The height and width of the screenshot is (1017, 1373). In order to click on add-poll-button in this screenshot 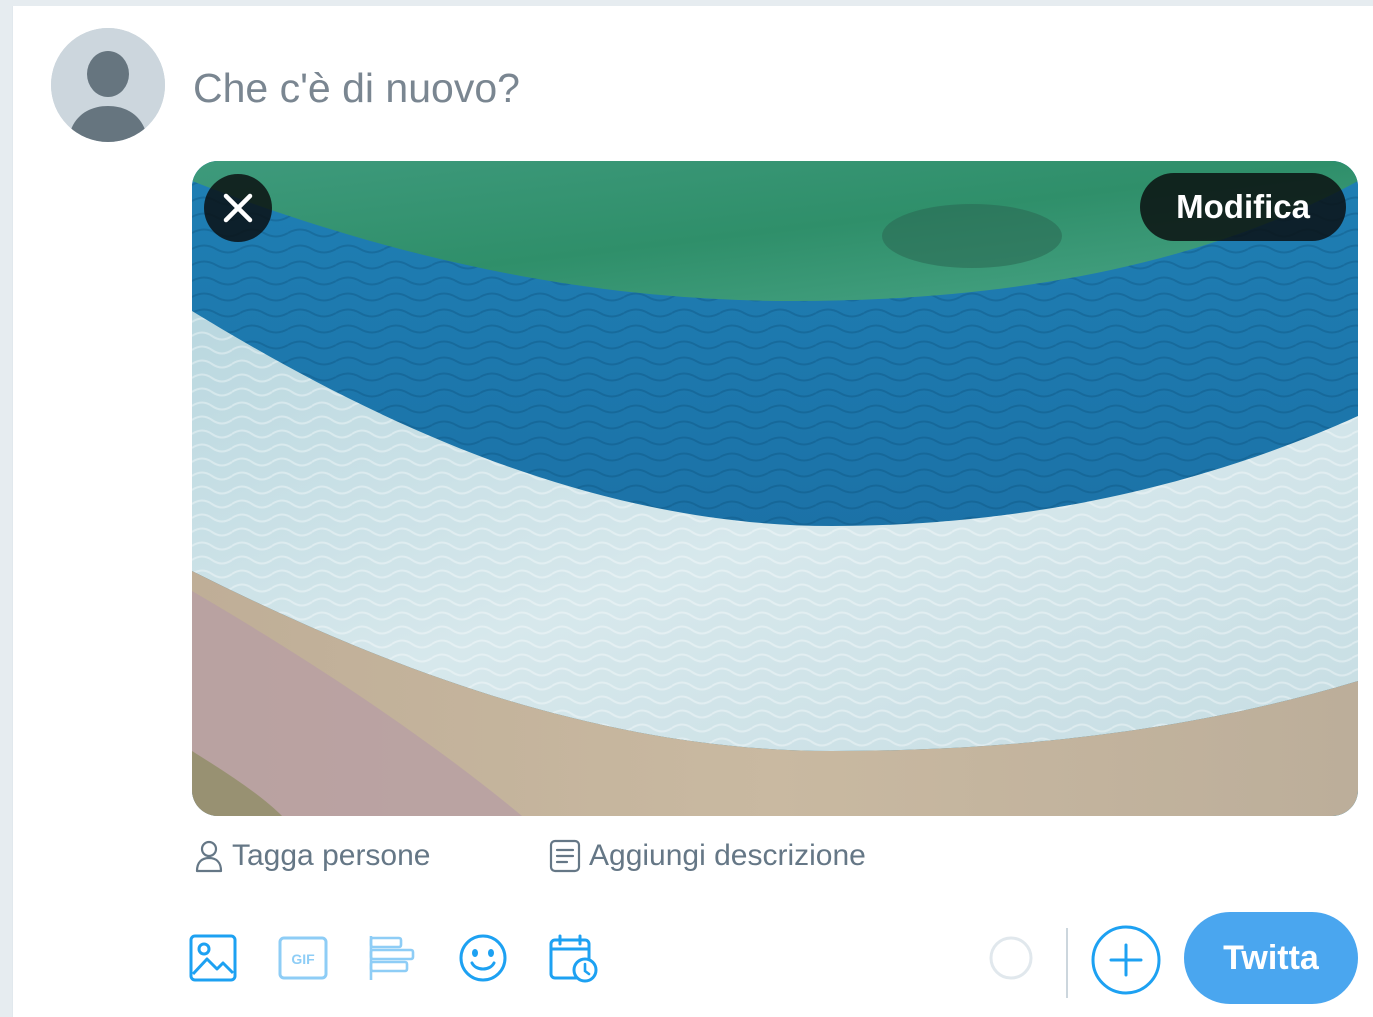, I will do `click(393, 958)`.